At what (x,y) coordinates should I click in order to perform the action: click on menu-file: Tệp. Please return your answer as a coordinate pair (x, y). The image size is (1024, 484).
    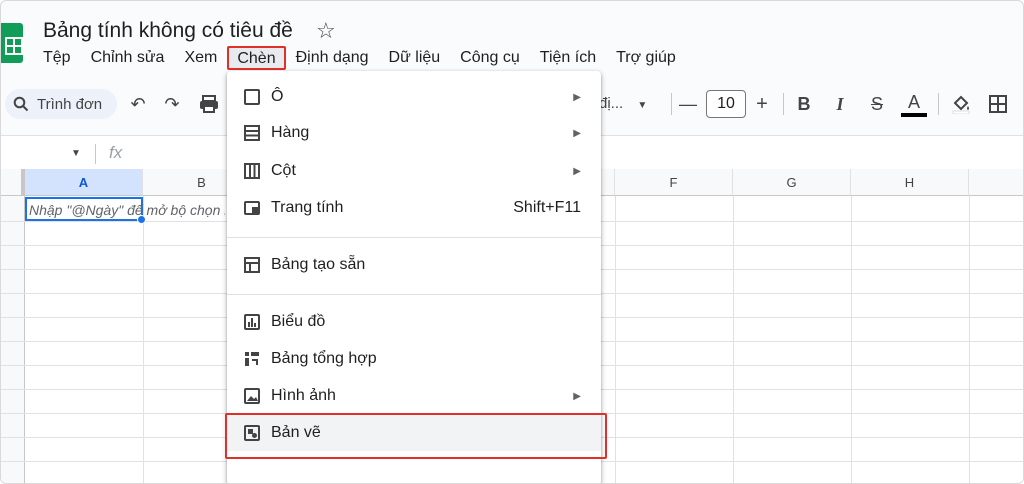
    Looking at the image, I should click on (57, 58).